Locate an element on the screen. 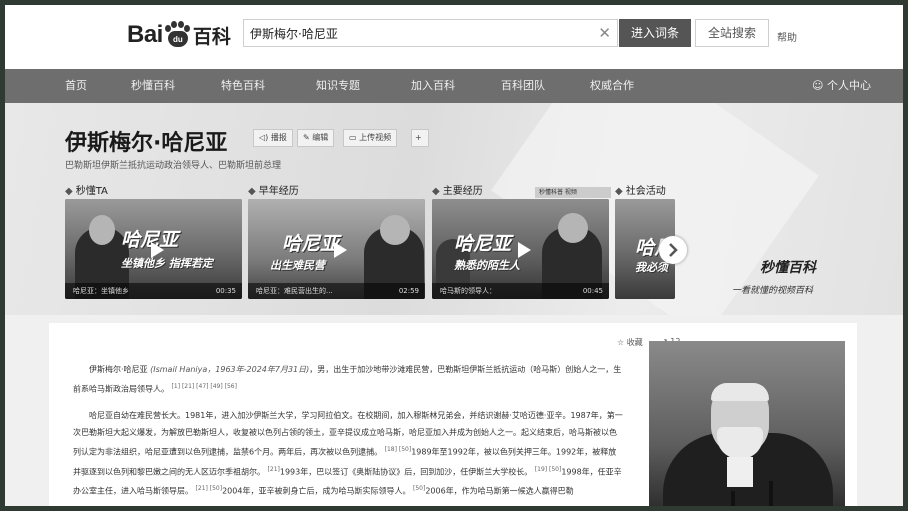 Image resolution: width=908 pixels, height=511 pixels. video-card-title: 哈尼亚 is located at coordinates (483, 244).